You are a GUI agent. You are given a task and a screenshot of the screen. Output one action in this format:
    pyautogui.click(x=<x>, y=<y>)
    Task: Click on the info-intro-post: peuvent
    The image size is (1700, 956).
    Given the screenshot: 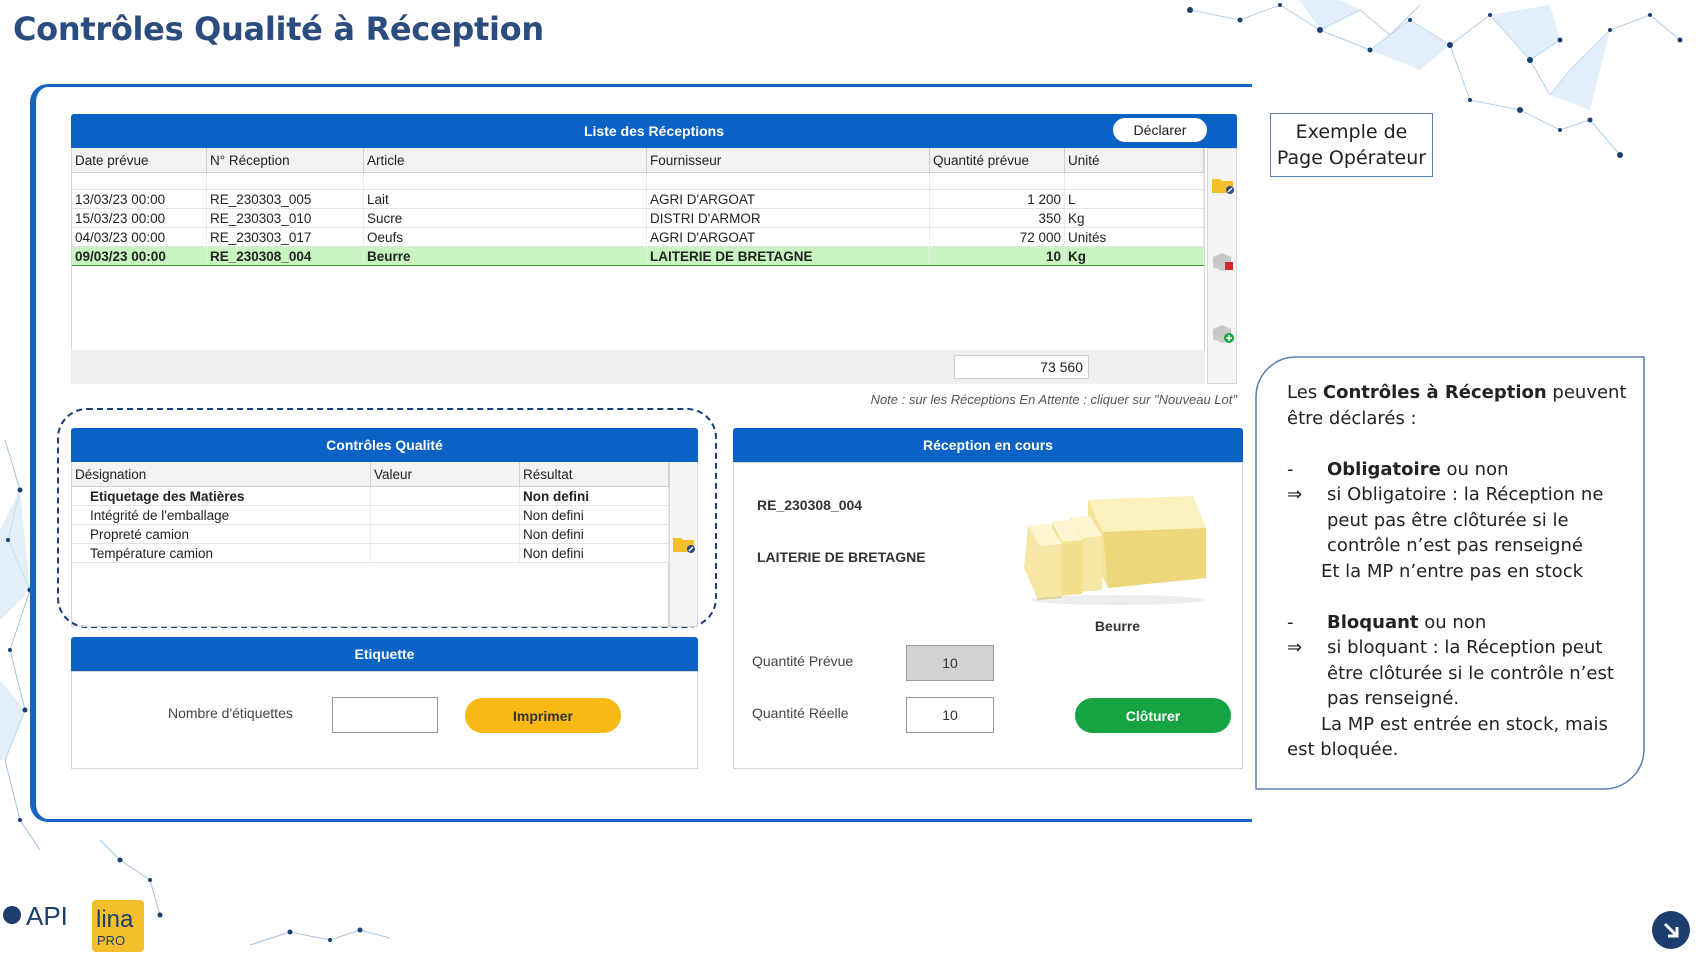 What is the action you would take?
    pyautogui.click(x=1586, y=392)
    